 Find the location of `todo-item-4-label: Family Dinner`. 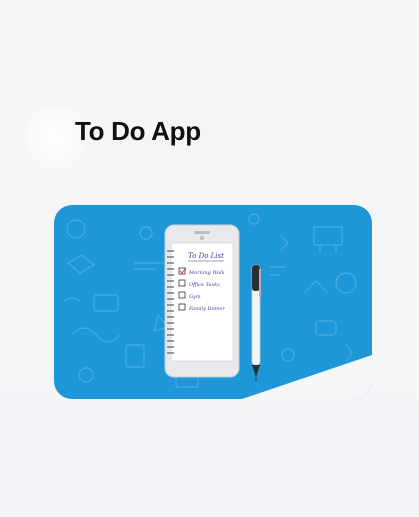

todo-item-4-label: Family Dinner is located at coordinates (206, 309).